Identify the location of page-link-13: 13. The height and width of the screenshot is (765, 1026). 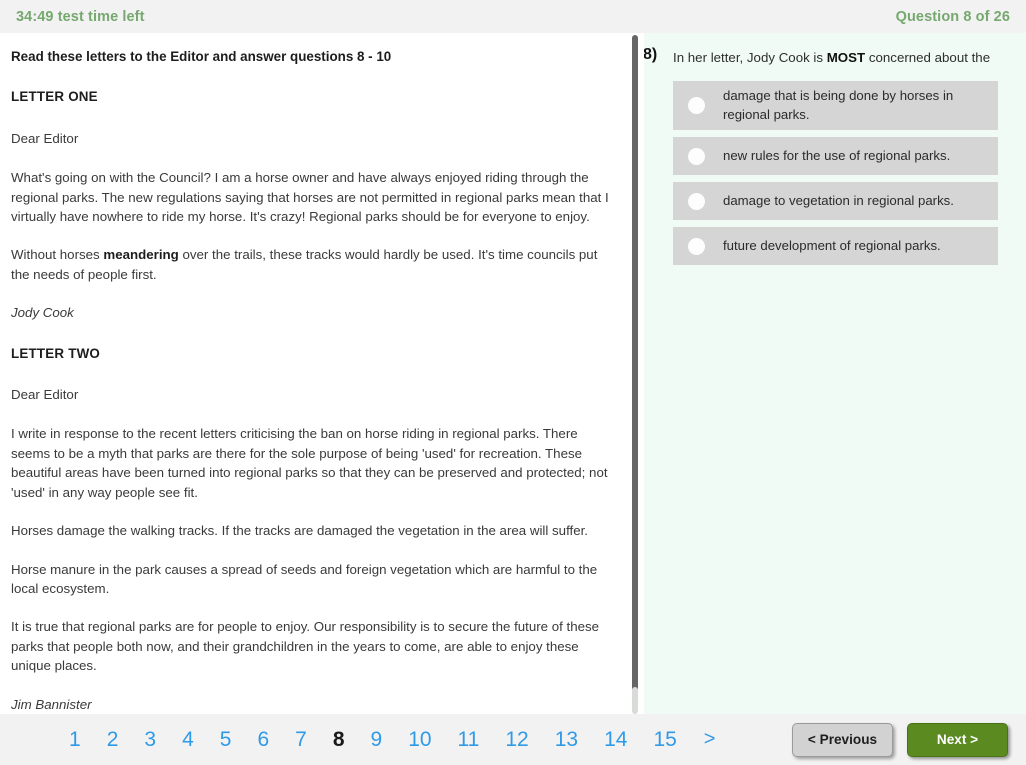
(566, 740).